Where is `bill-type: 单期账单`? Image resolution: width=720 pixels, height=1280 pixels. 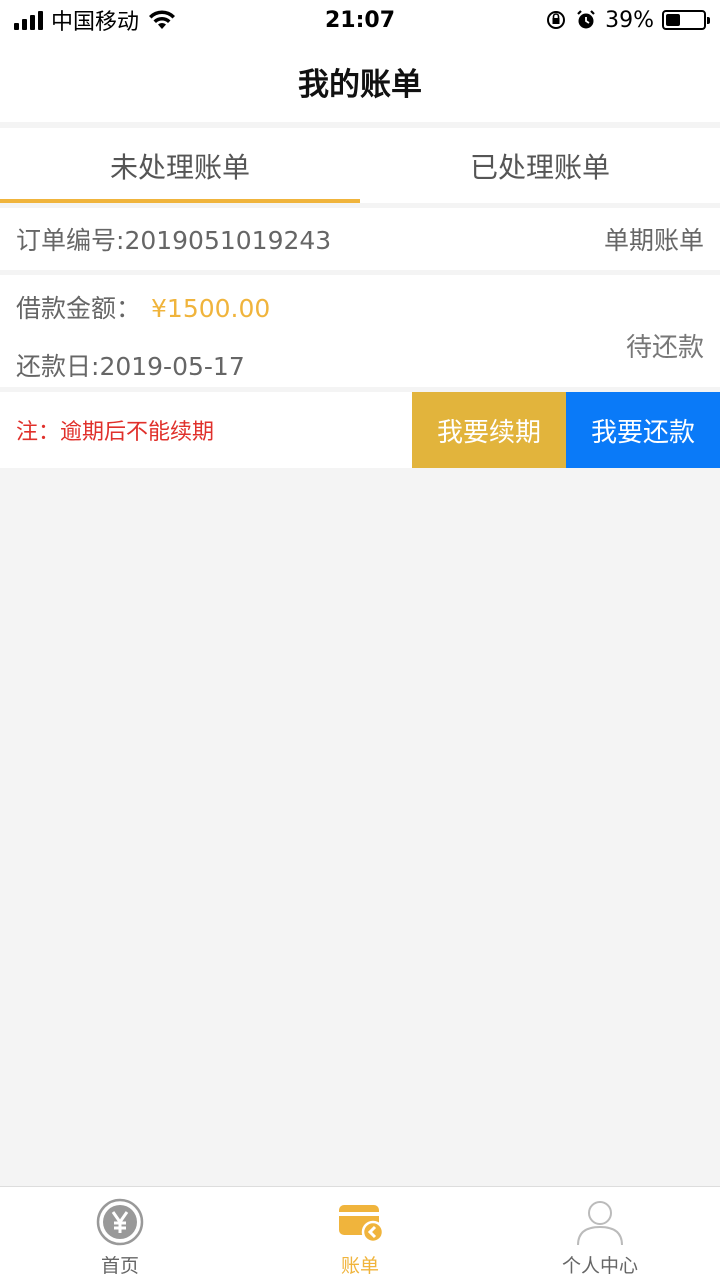
bill-type: 单期账单 is located at coordinates (653, 240).